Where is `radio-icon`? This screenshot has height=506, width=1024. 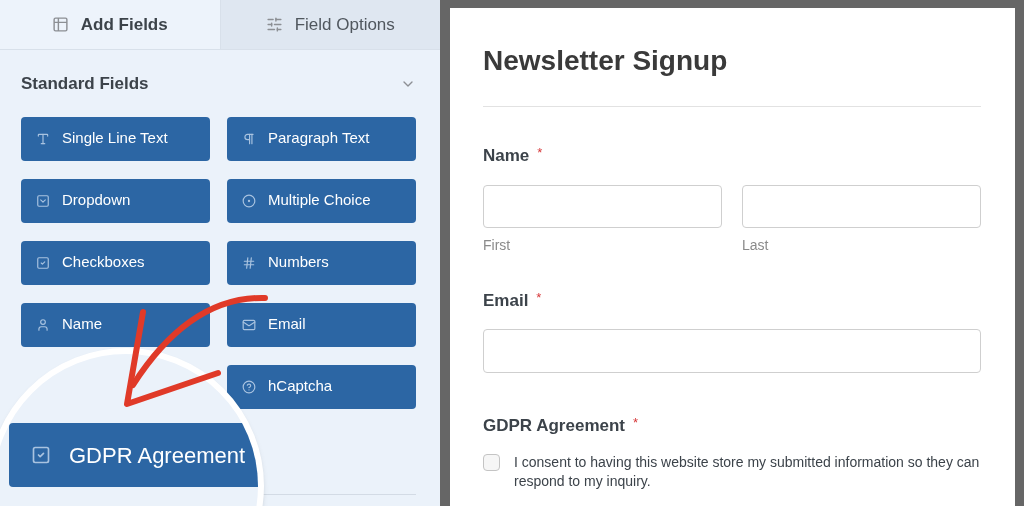
radio-icon is located at coordinates (249, 200).